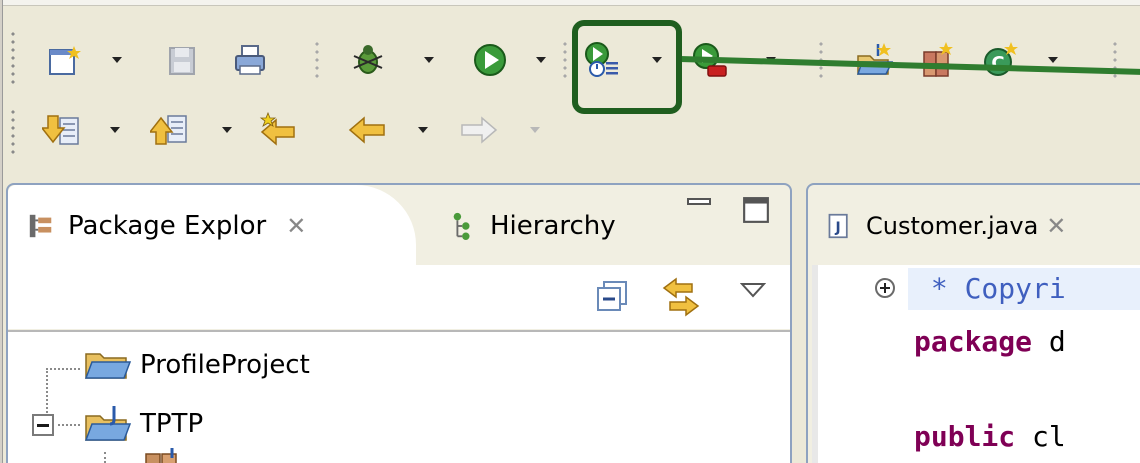  I want to click on back-dropdown, so click(423, 130).